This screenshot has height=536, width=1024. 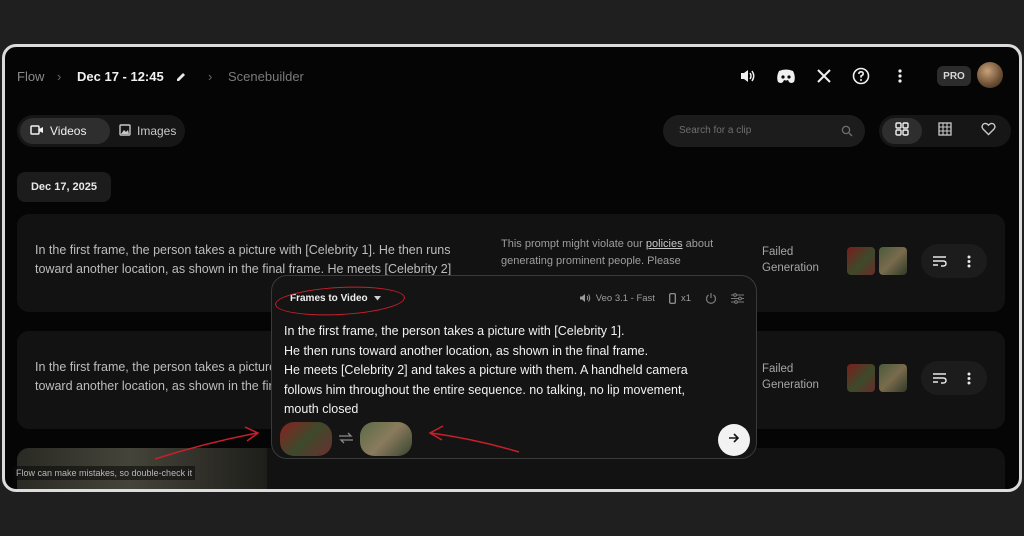 What do you see at coordinates (664, 244) in the screenshot?
I see `policies-link: policies` at bounding box center [664, 244].